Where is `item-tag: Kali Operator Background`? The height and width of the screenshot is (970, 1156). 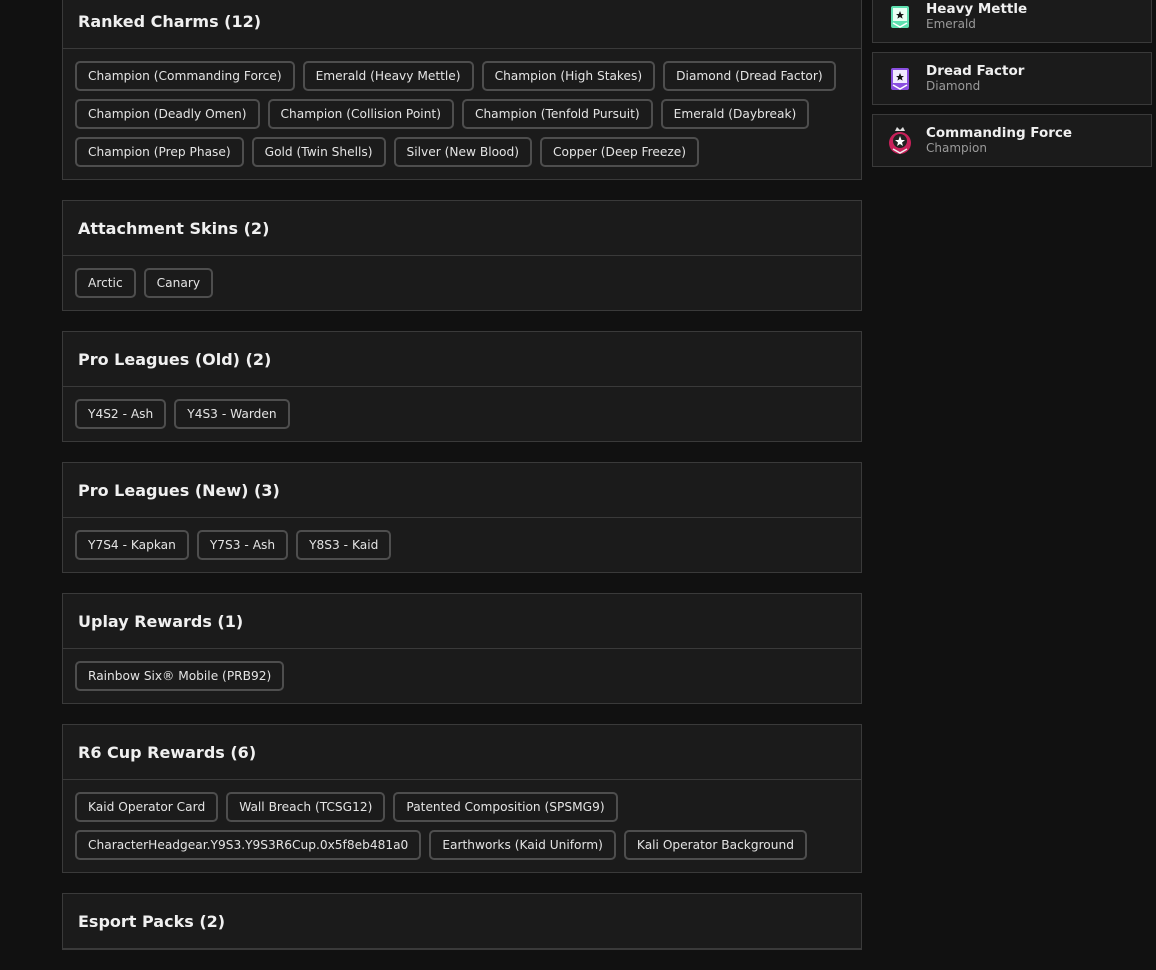 item-tag: Kali Operator Background is located at coordinates (715, 845).